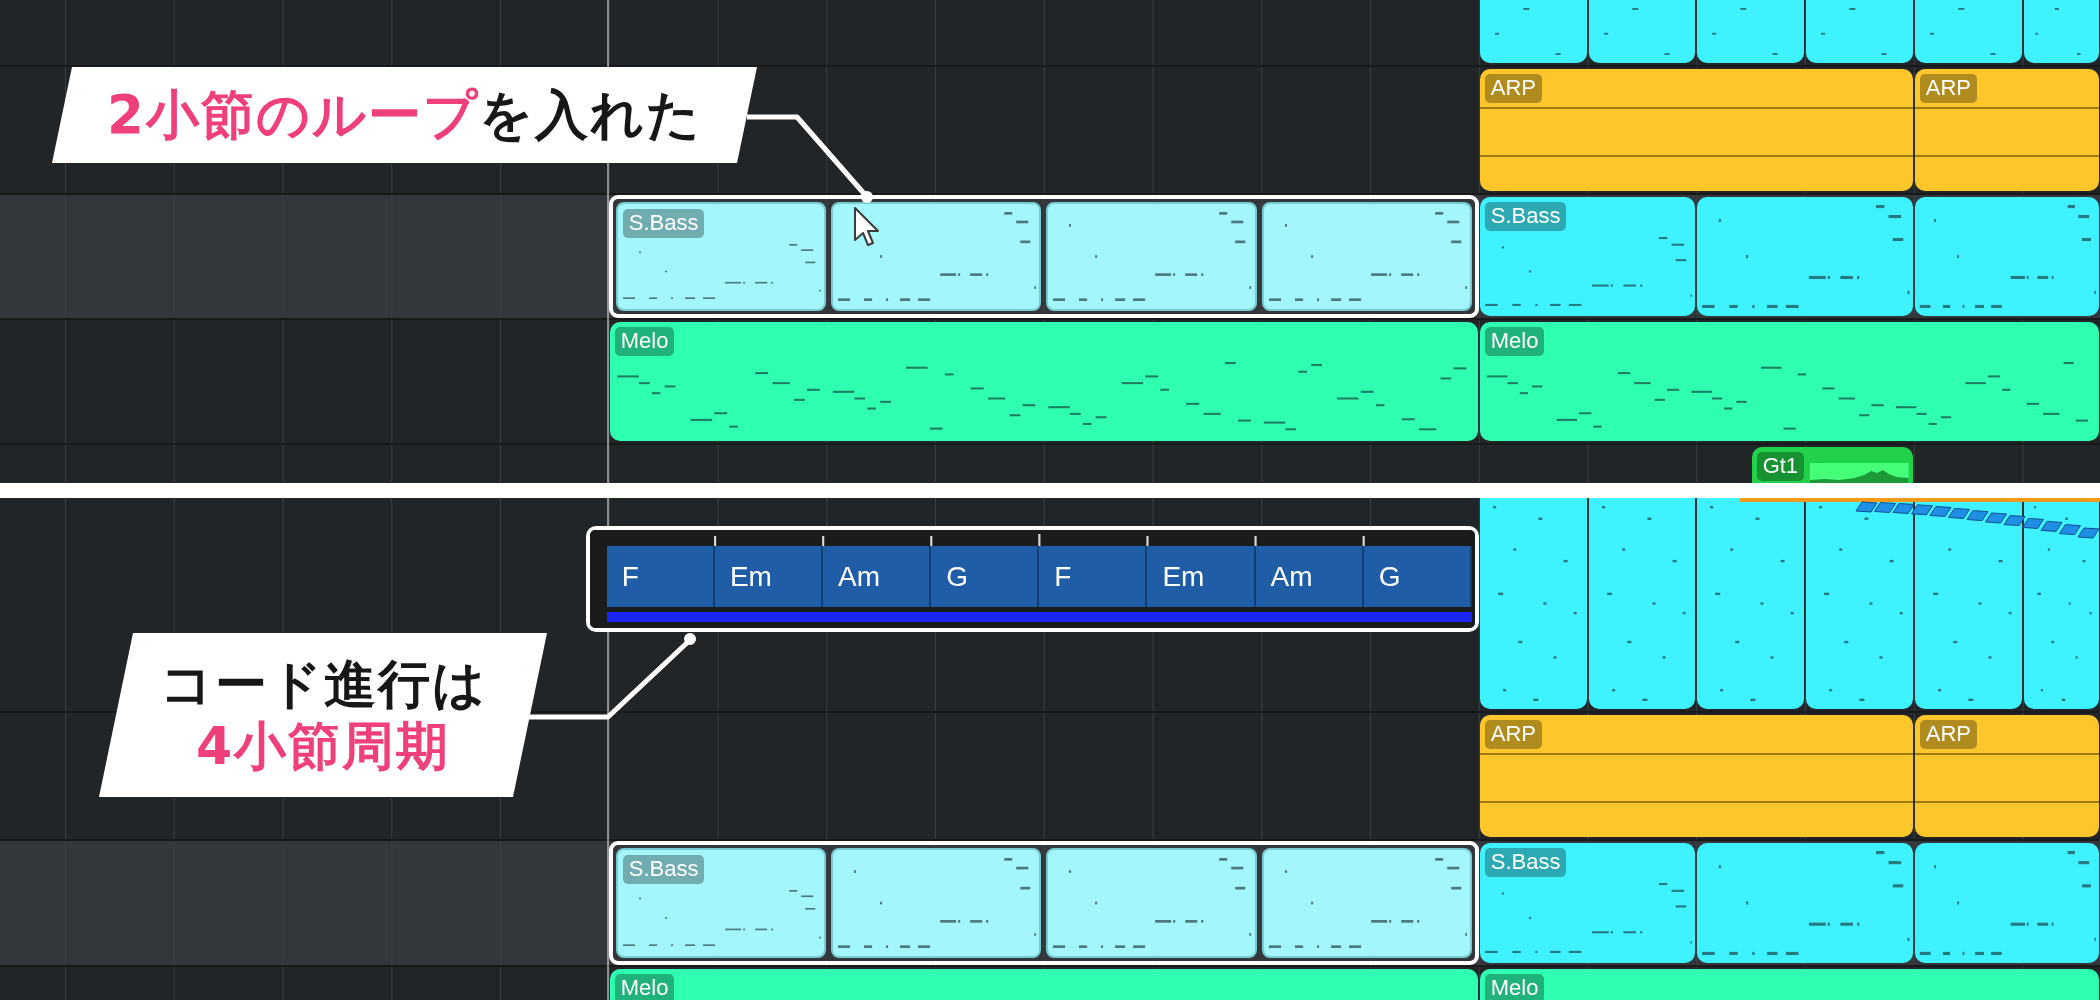  I want to click on clip-label: Gt1, so click(1780, 466).